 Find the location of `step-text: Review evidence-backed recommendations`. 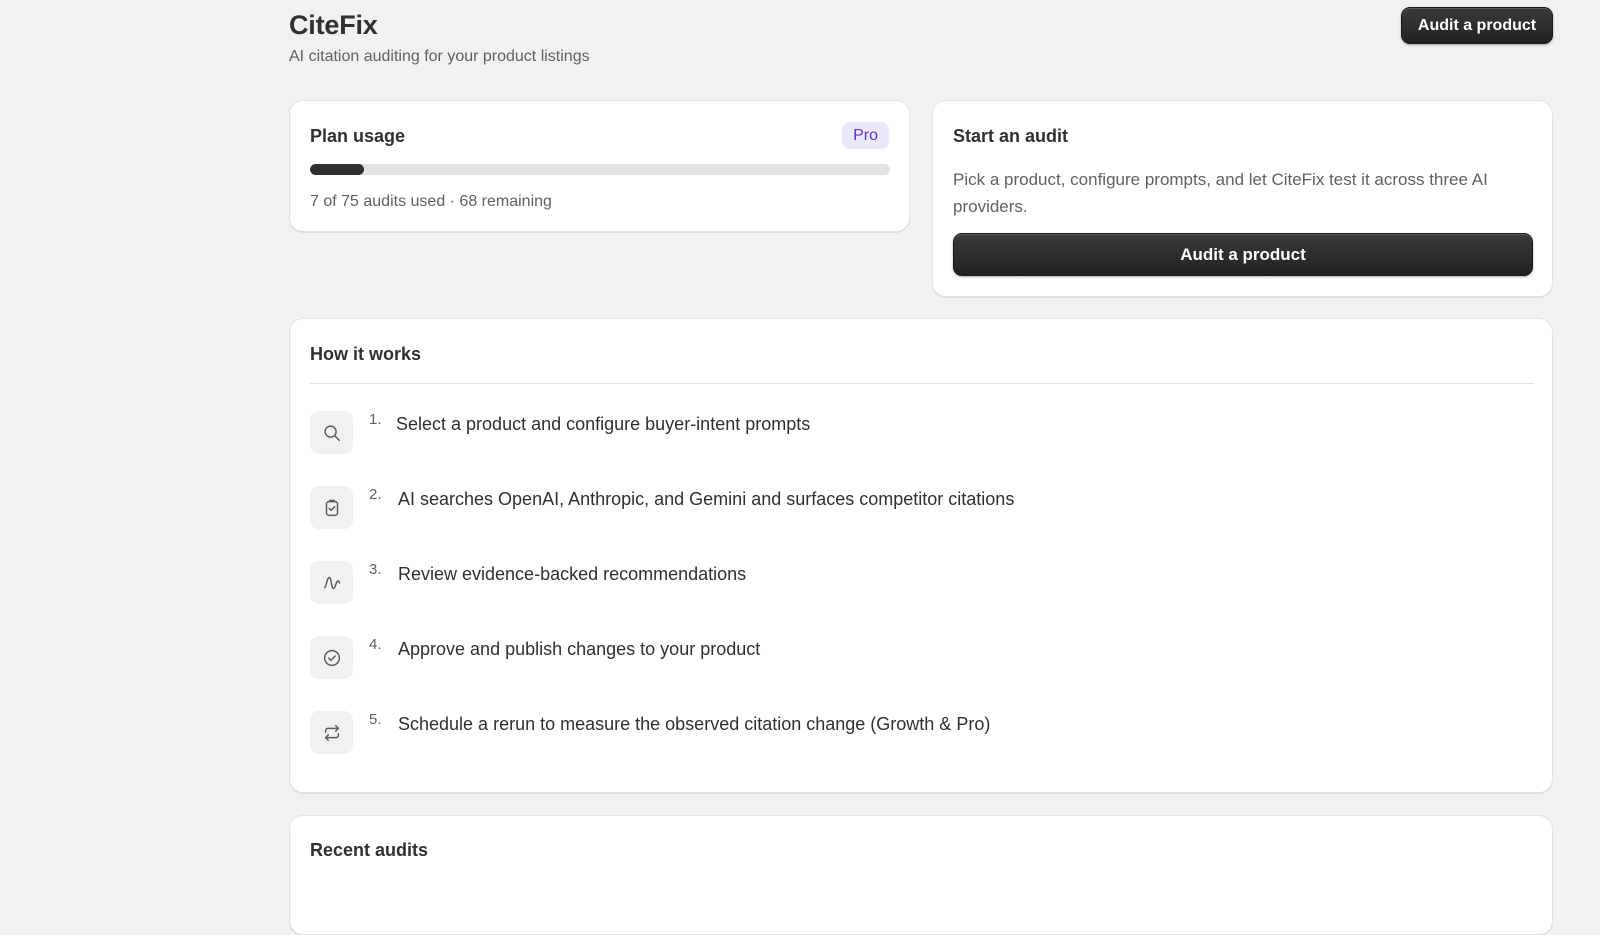

step-text: Review evidence-backed recommendations is located at coordinates (572, 574).